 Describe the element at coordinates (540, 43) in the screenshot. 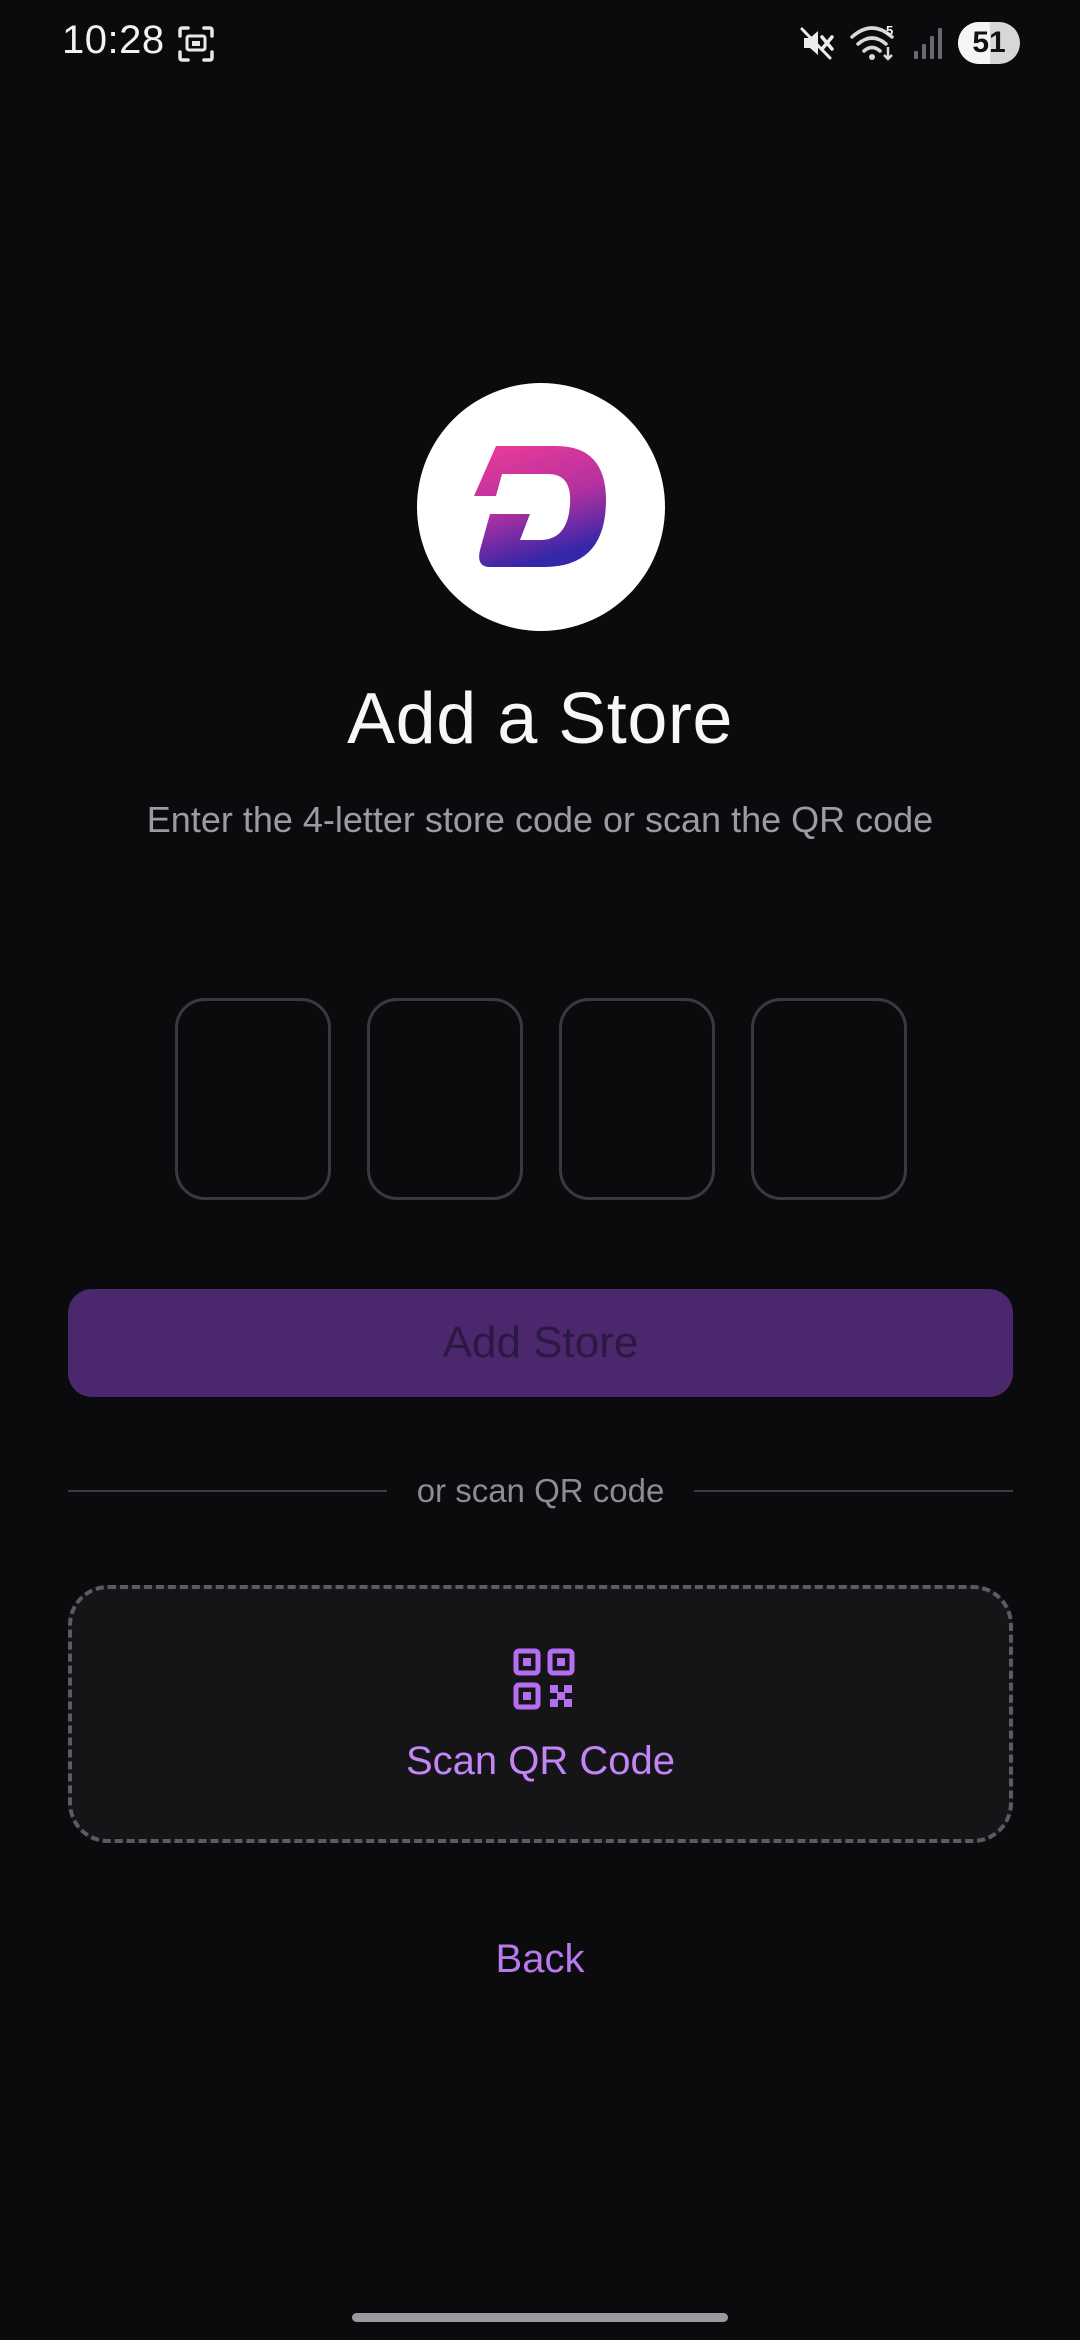

I see `status-bar: 10:28 5 51` at that location.